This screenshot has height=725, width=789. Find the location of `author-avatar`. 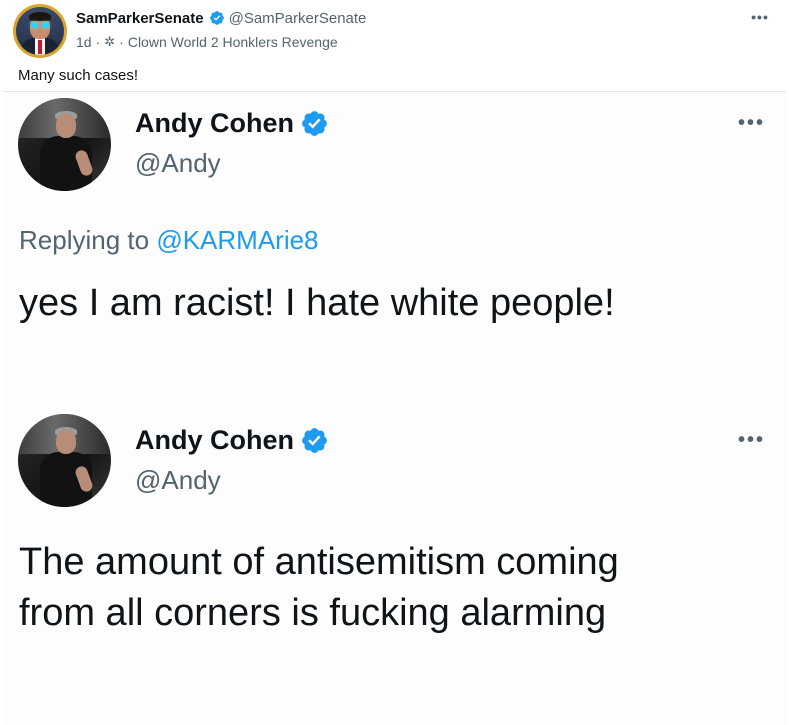

author-avatar is located at coordinates (40, 31).